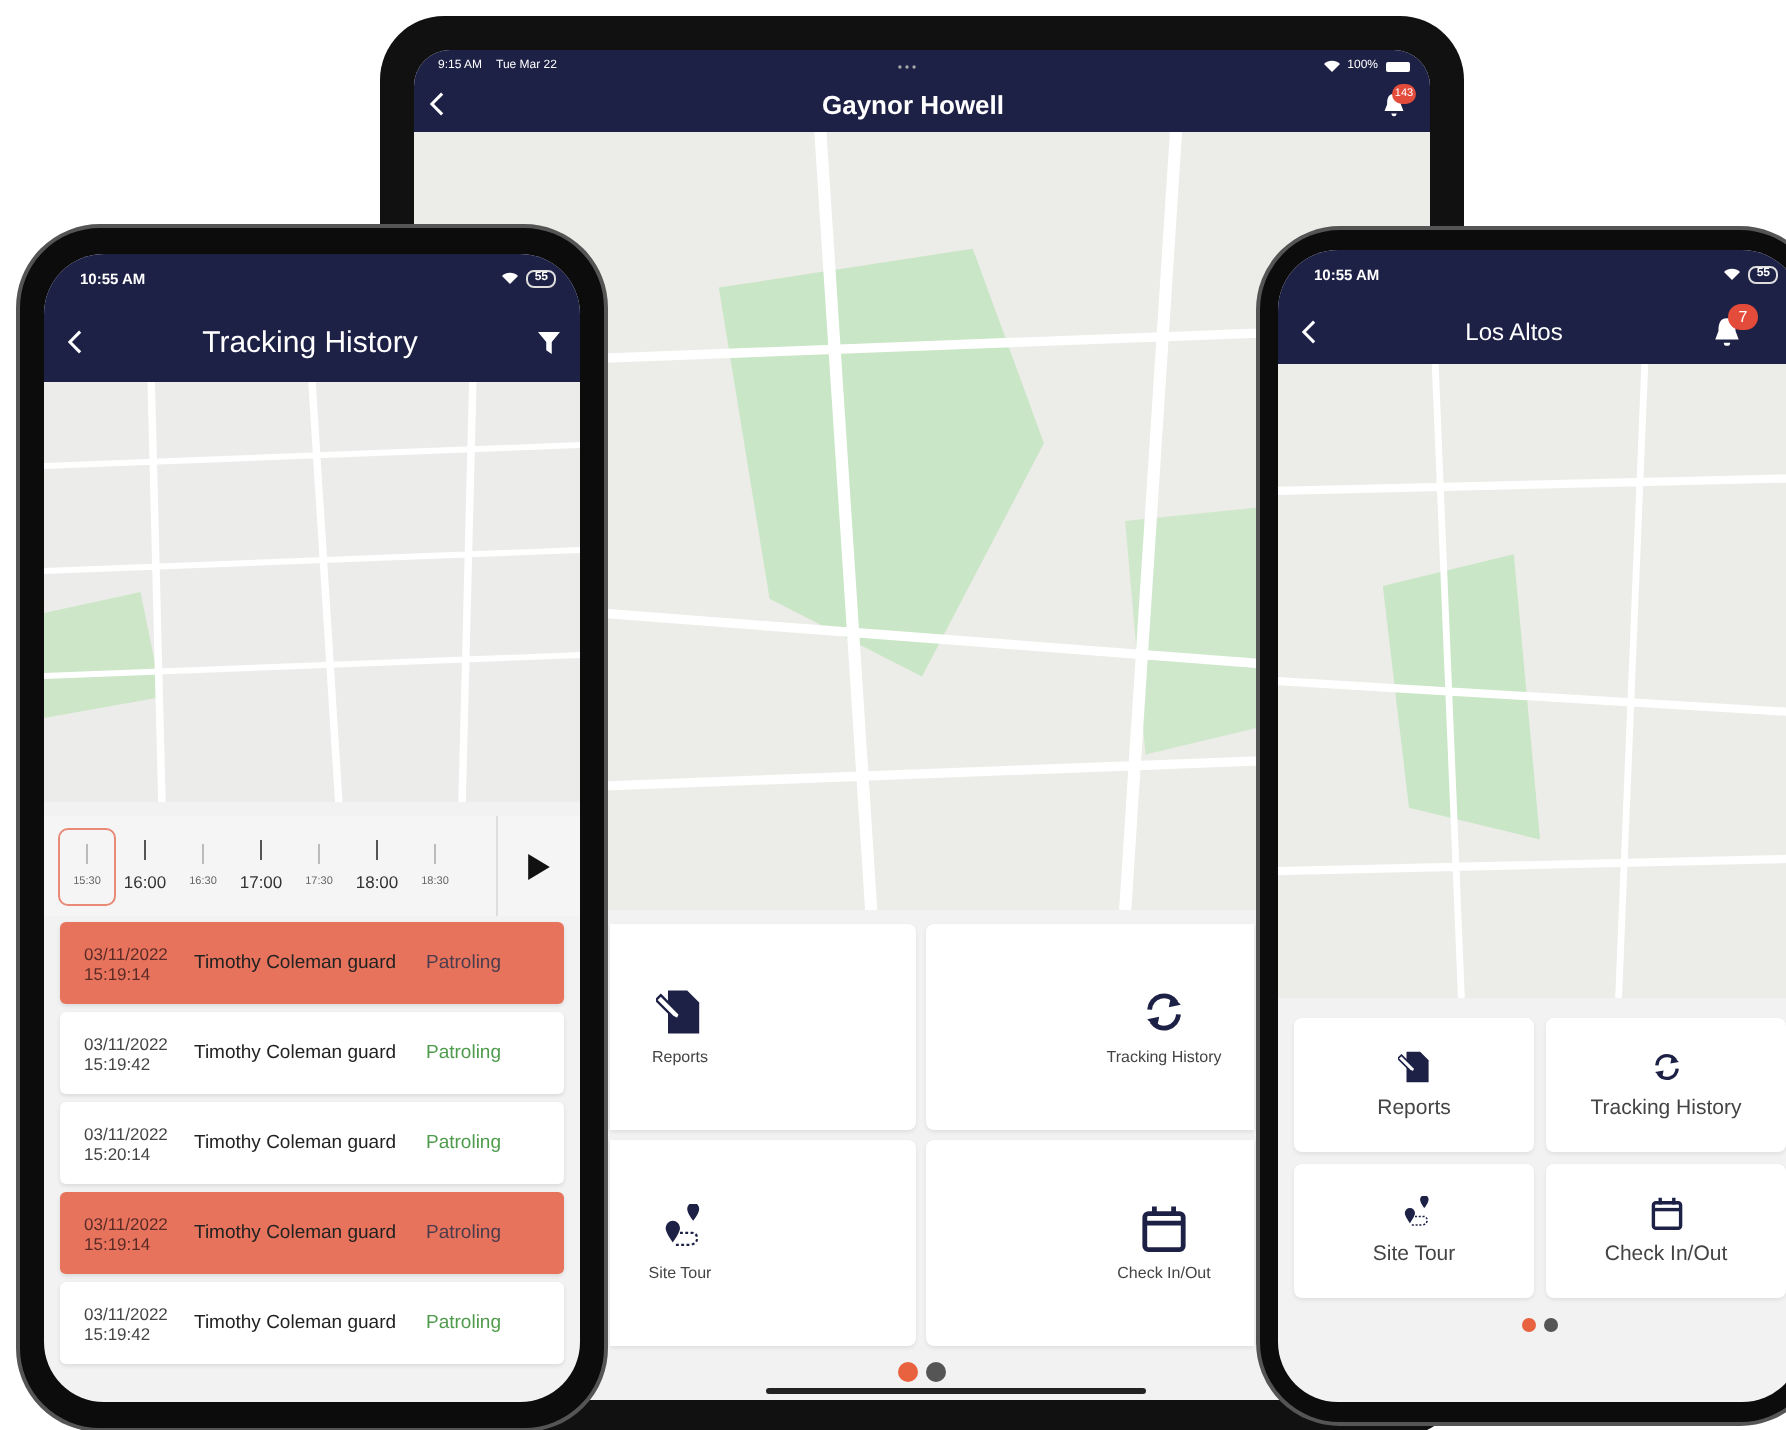 This screenshot has height=1430, width=1786. I want to click on screen-title: Gaynor Howell, so click(913, 104).